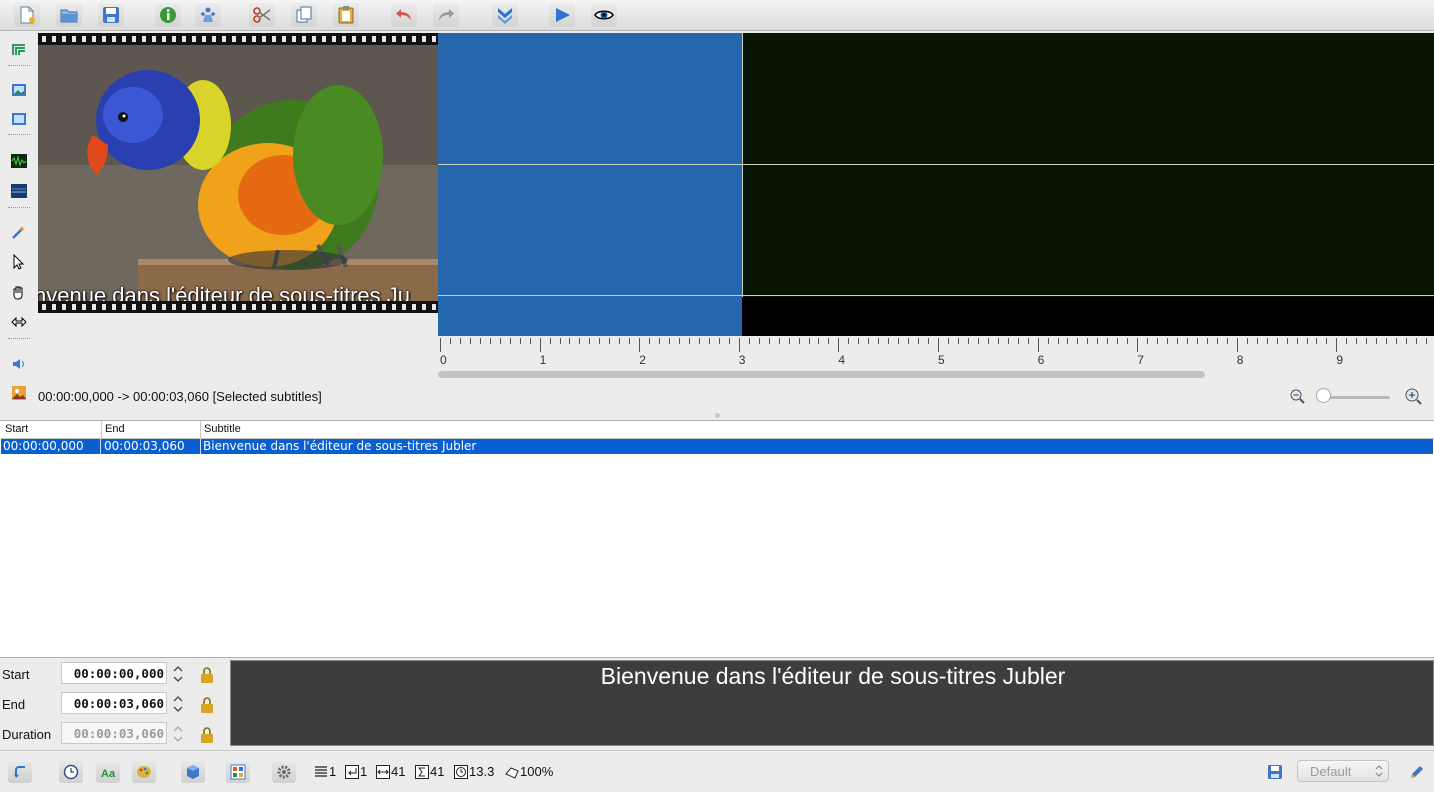  What do you see at coordinates (19, 161) in the screenshot?
I see `waveform-icon` at bounding box center [19, 161].